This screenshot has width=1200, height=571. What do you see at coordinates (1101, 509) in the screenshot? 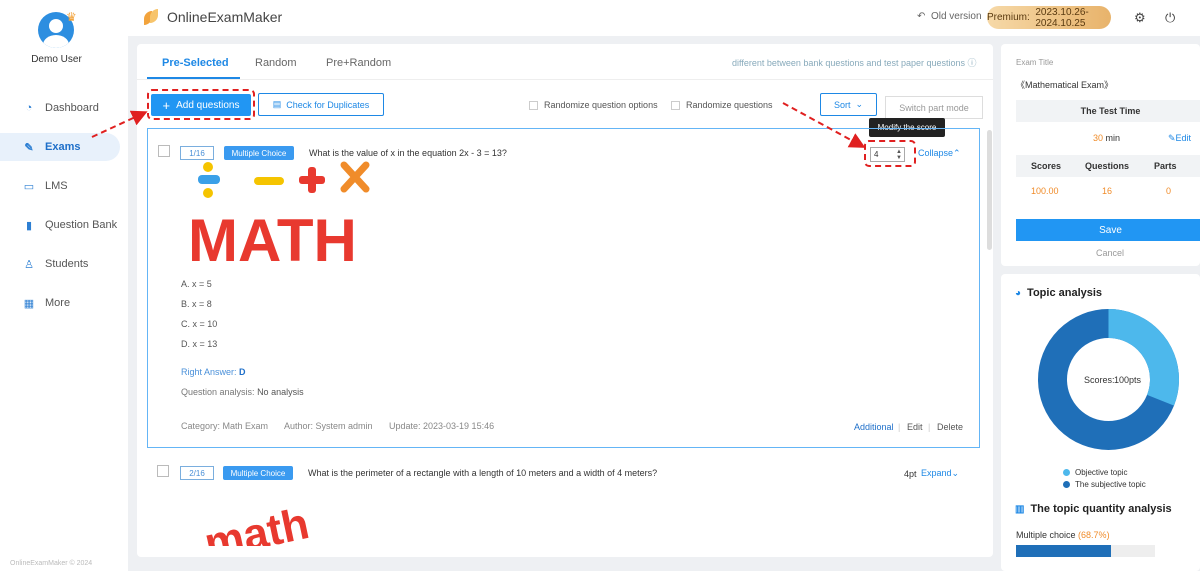
I see `quantity-analysis-label: The topic quantity analysis` at bounding box center [1101, 509].